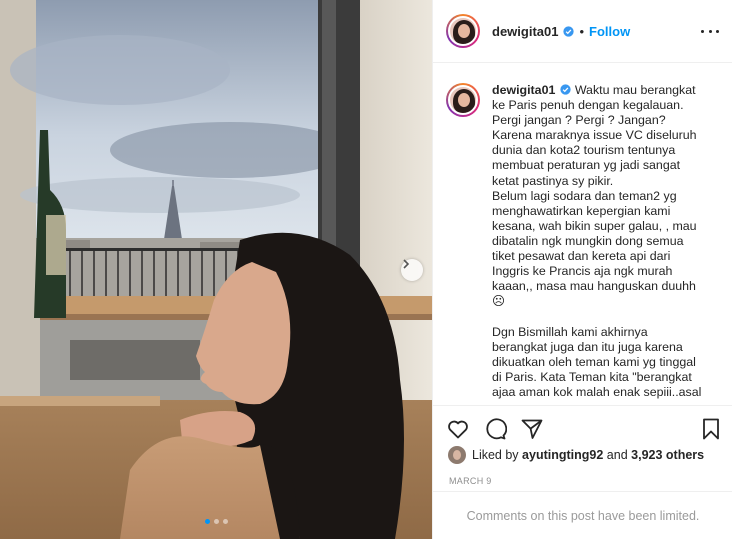  I want to click on heart-icon, so click(458, 429).